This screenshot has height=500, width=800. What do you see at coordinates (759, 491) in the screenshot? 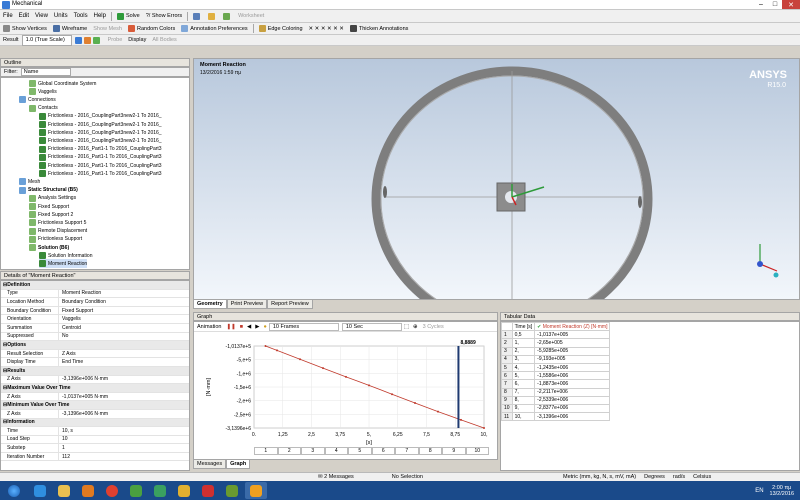
I see `language-indicator: EN` at bounding box center [759, 491].